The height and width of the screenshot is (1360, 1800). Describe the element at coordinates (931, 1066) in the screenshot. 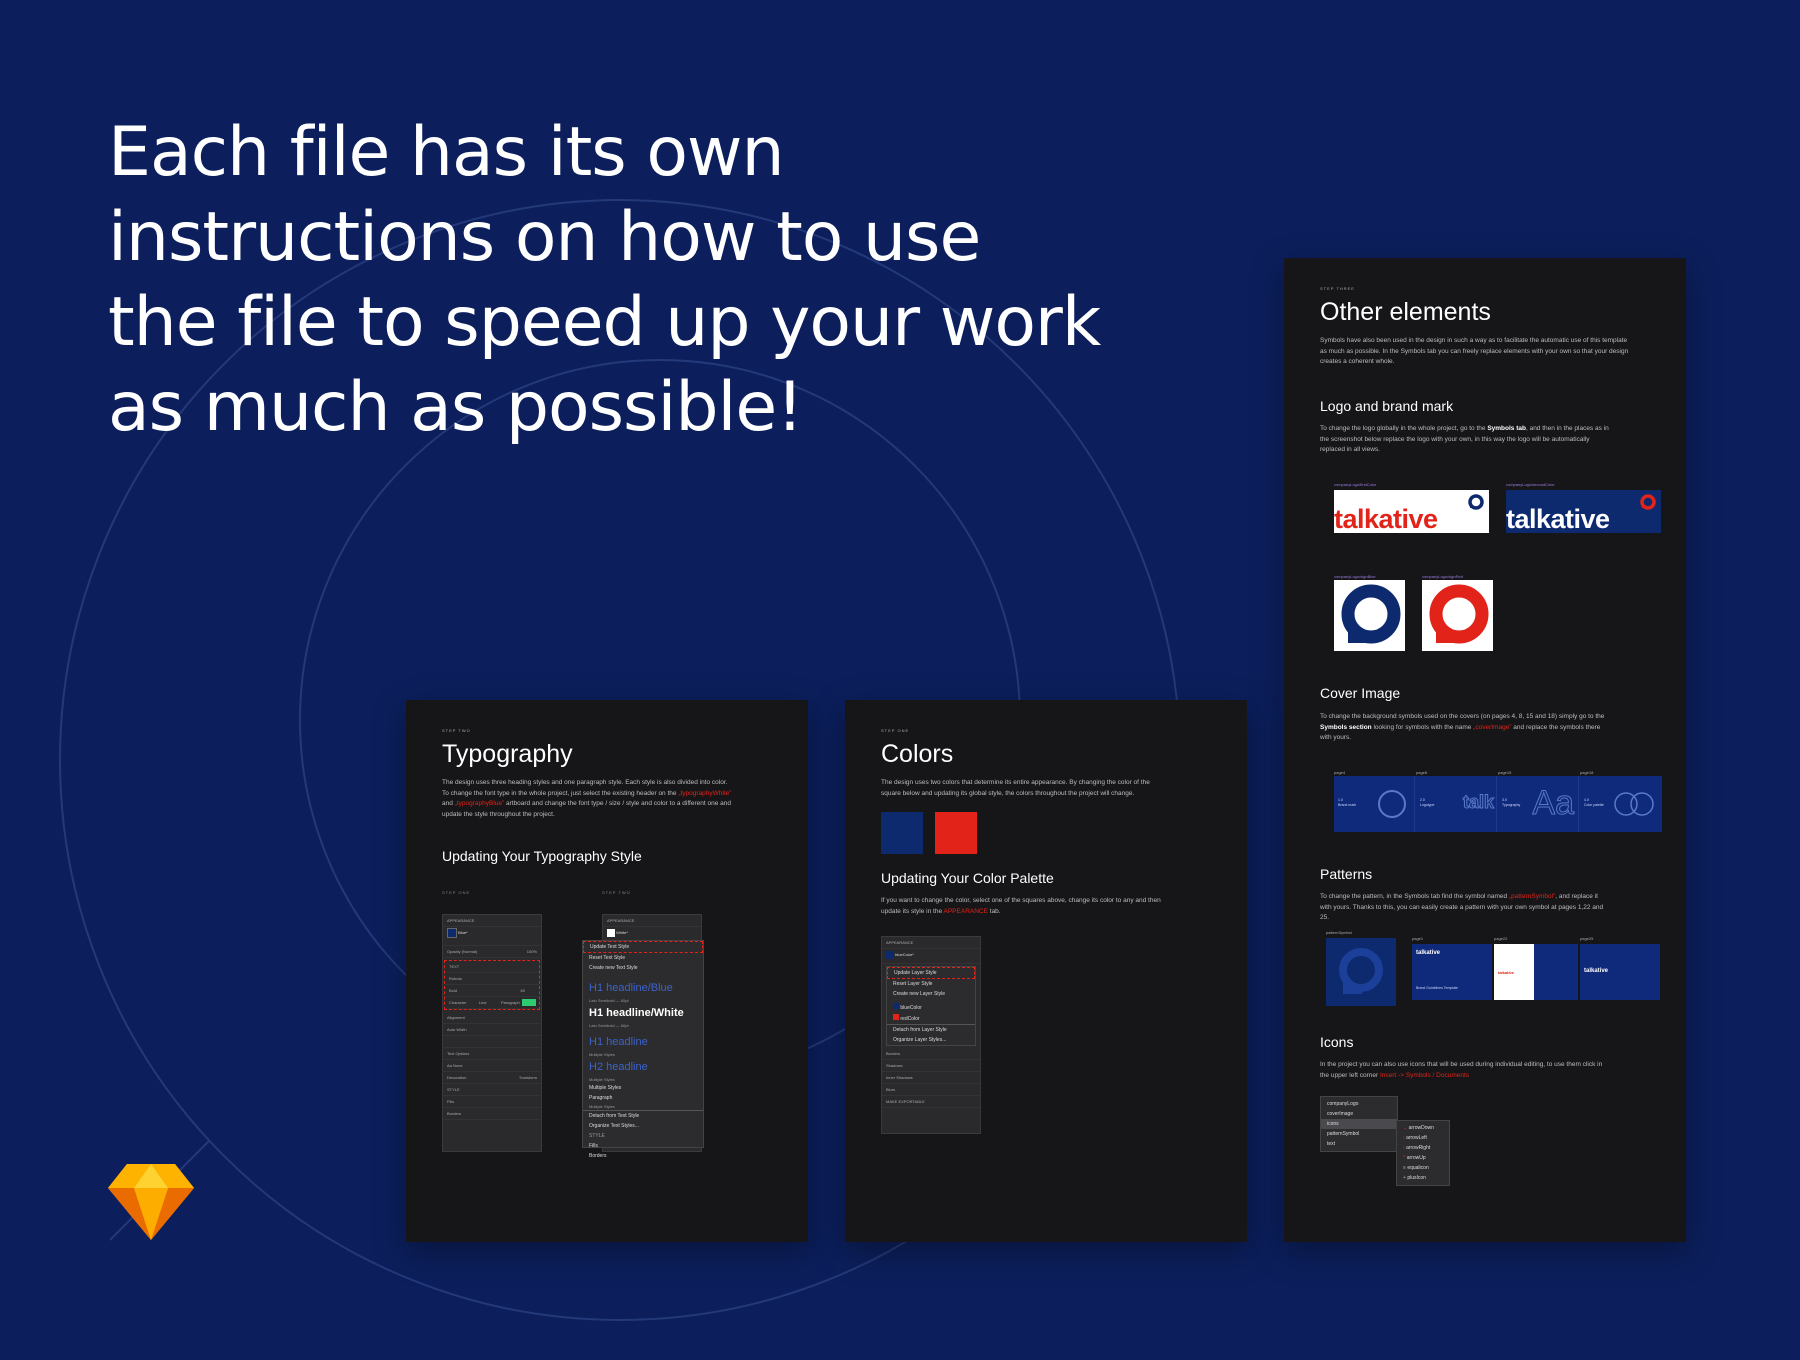

I see `inspector-row: Shadows` at that location.